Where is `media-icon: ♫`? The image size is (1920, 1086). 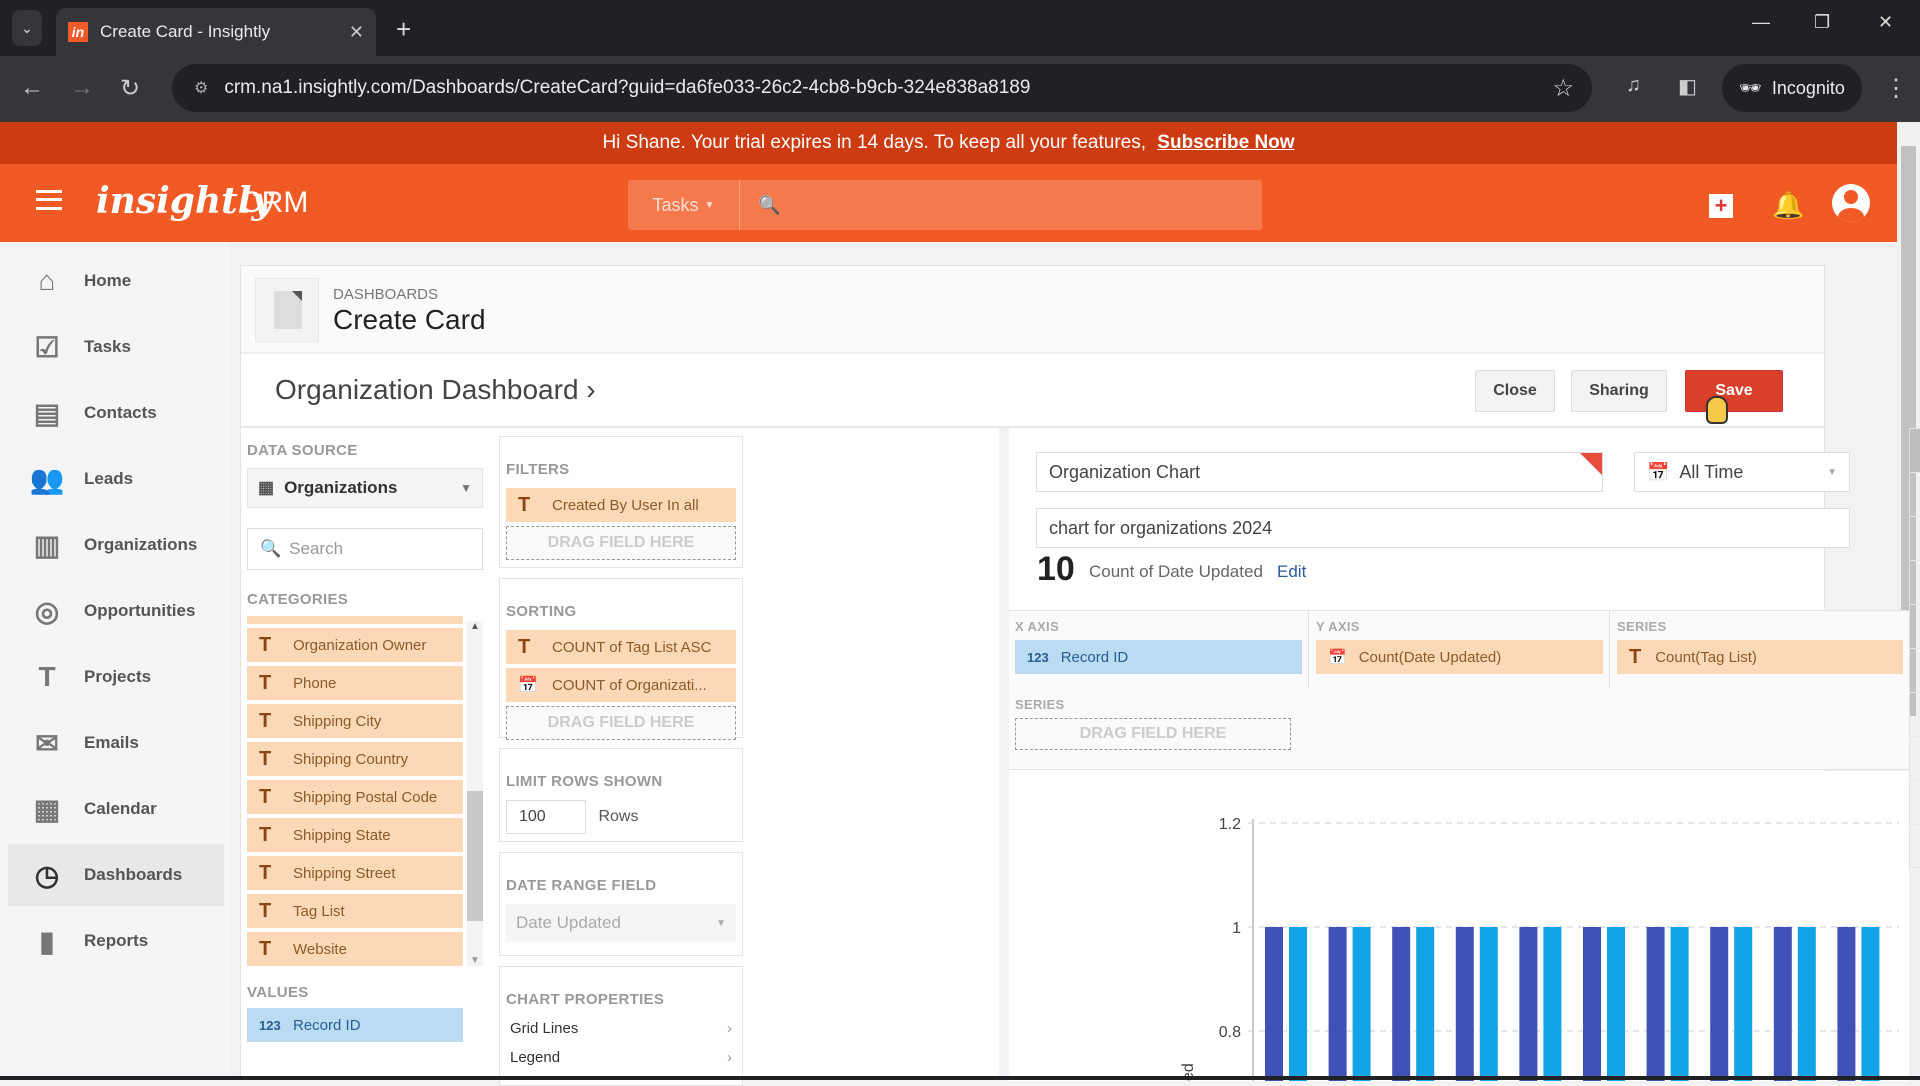 media-icon: ♫ is located at coordinates (1633, 85).